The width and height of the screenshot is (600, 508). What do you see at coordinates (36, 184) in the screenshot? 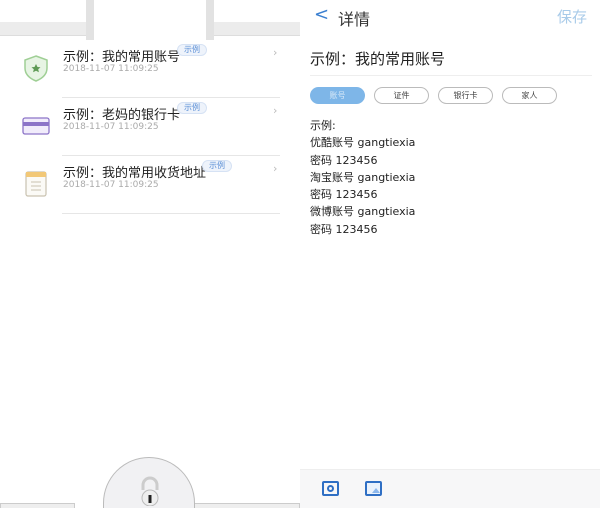
I see `notepad-icon` at bounding box center [36, 184].